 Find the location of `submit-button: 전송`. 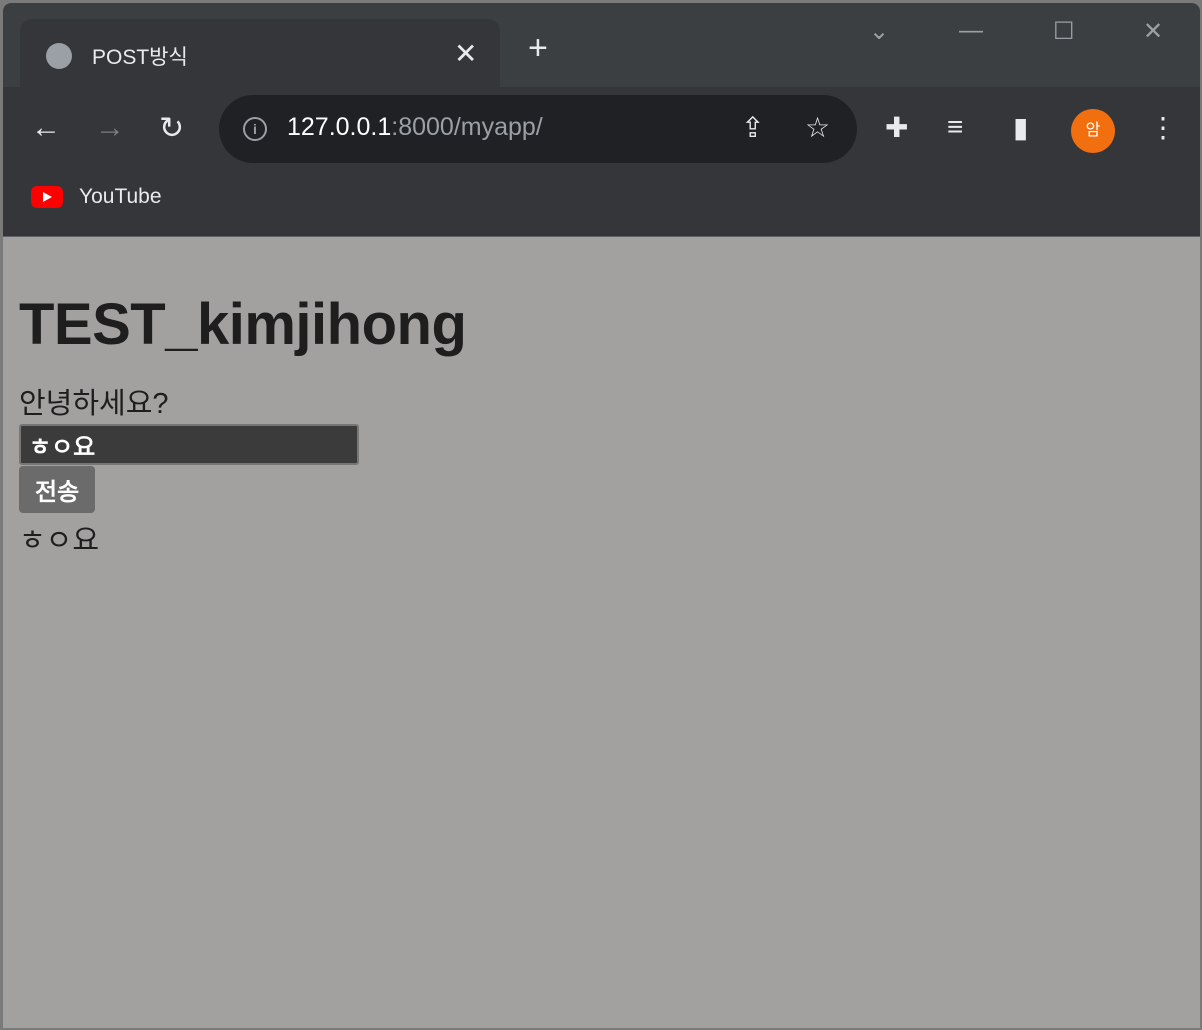

submit-button: 전송 is located at coordinates (57, 489).